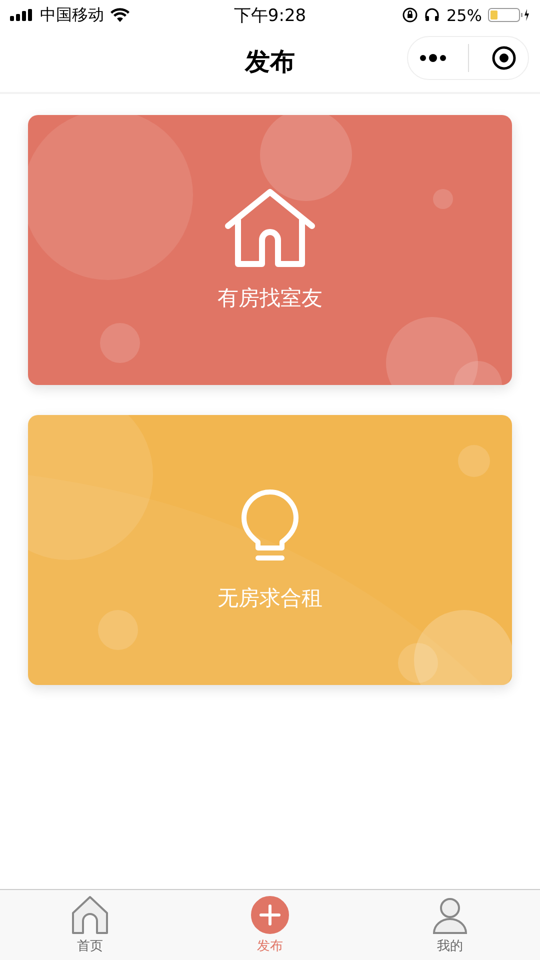 Image resolution: width=540 pixels, height=960 pixels. What do you see at coordinates (270, 298) in the screenshot?
I see `card-label: 有房找室友` at bounding box center [270, 298].